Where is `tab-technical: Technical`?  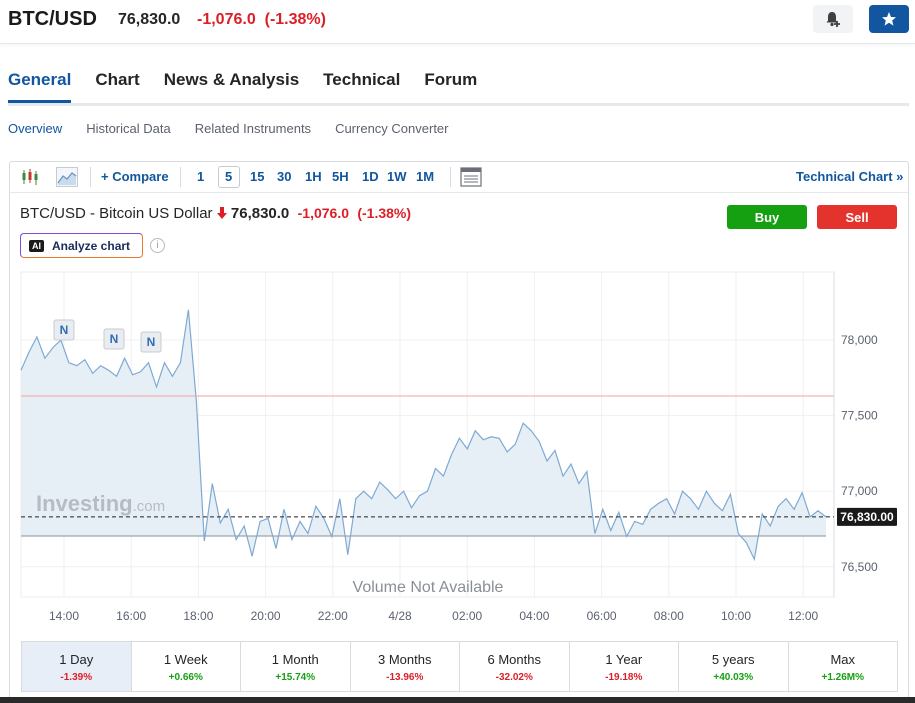 tab-technical: Technical is located at coordinates (361, 86).